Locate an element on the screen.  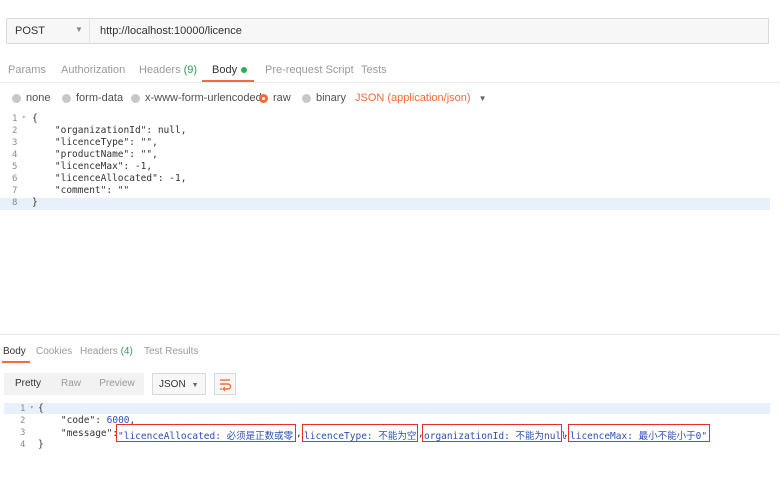
radio-raw: raw is located at coordinates (275, 98).